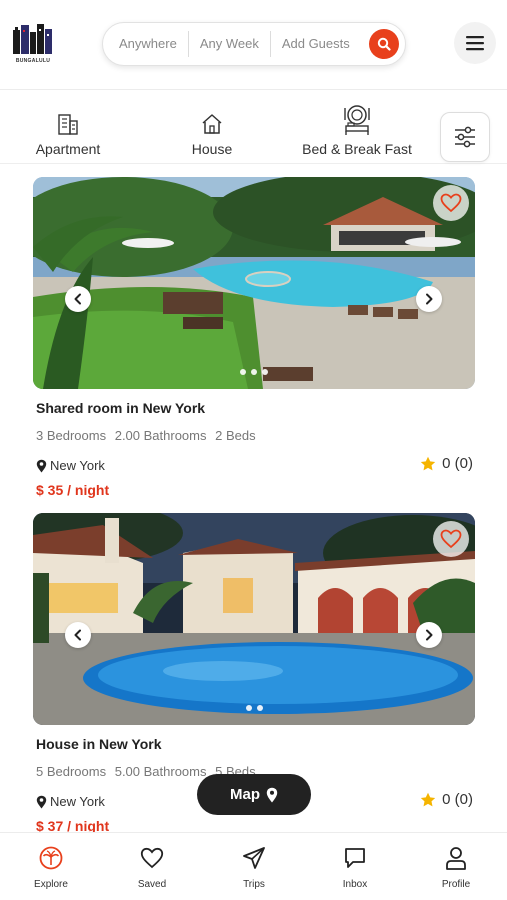 This screenshot has height=900, width=507. I want to click on filter-button, so click(465, 137).